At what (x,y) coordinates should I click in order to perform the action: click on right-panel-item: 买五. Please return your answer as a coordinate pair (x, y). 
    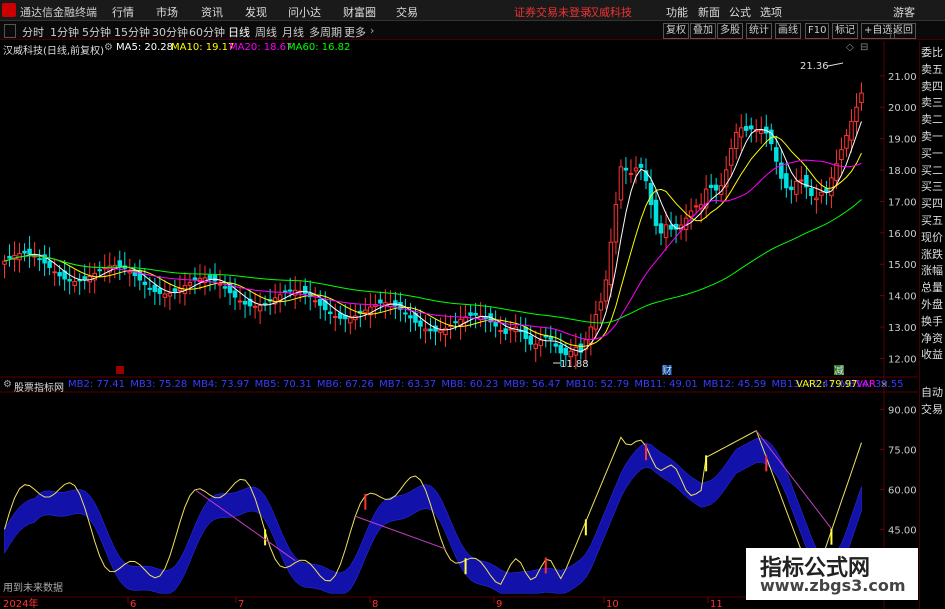
    Looking at the image, I should click on (933, 221).